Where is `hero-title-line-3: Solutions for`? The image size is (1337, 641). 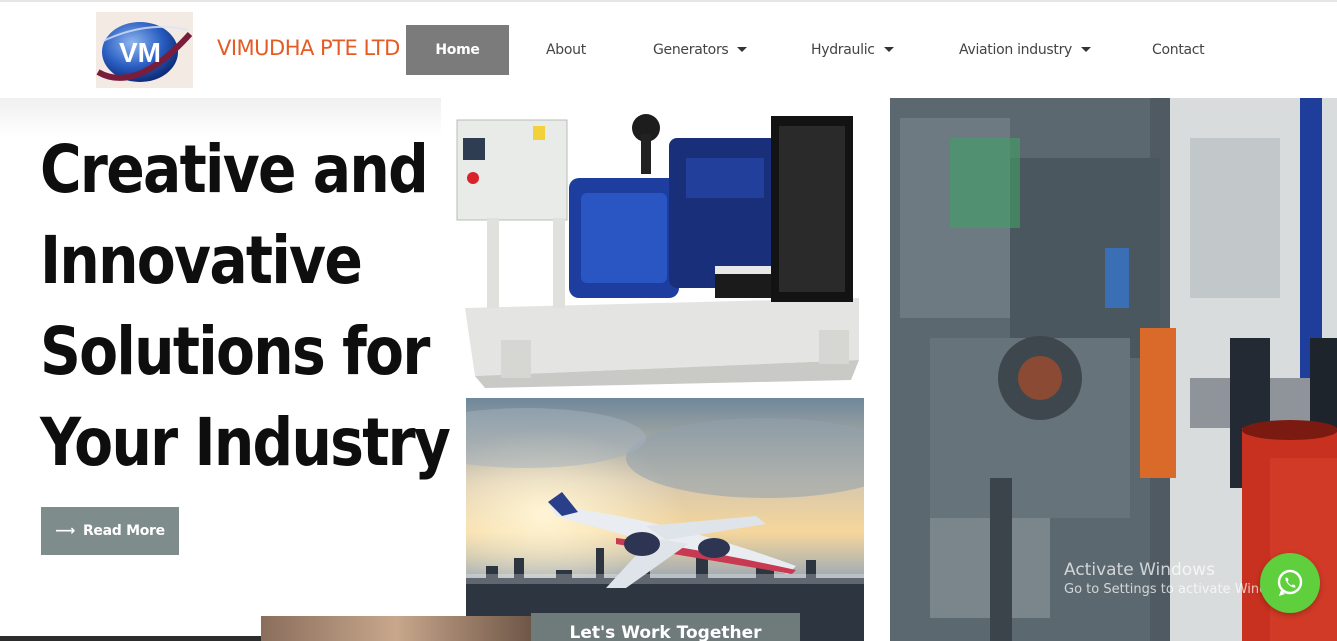 hero-title-line-3: Solutions for is located at coordinates (235, 351).